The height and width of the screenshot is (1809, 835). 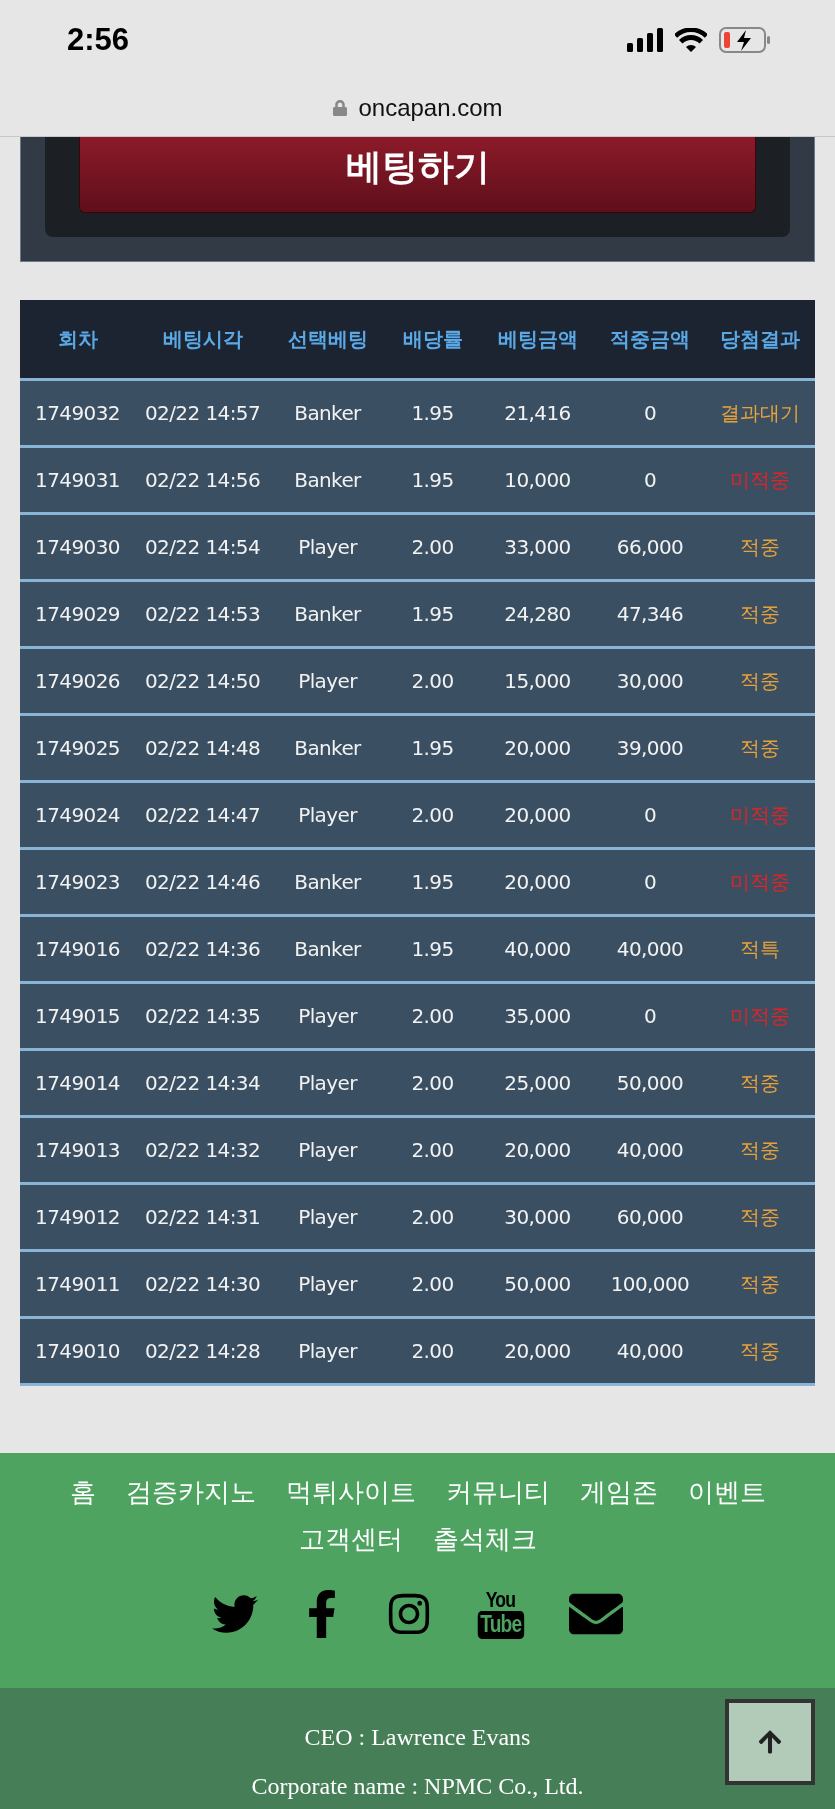 What do you see at coordinates (202, 1351) in the screenshot?
I see `table-cell-text: 02/22 14:28` at bounding box center [202, 1351].